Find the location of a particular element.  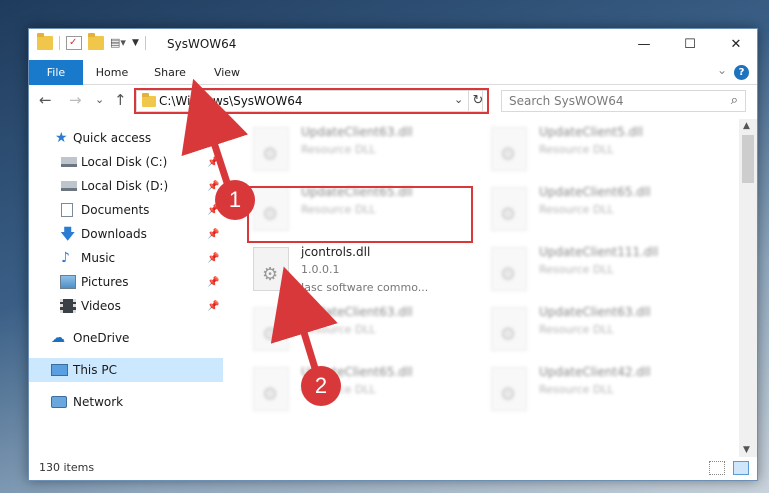

file-tile: ⚙ UpdateClient42.dll Resource DLL is located at coordinates (598, 389).